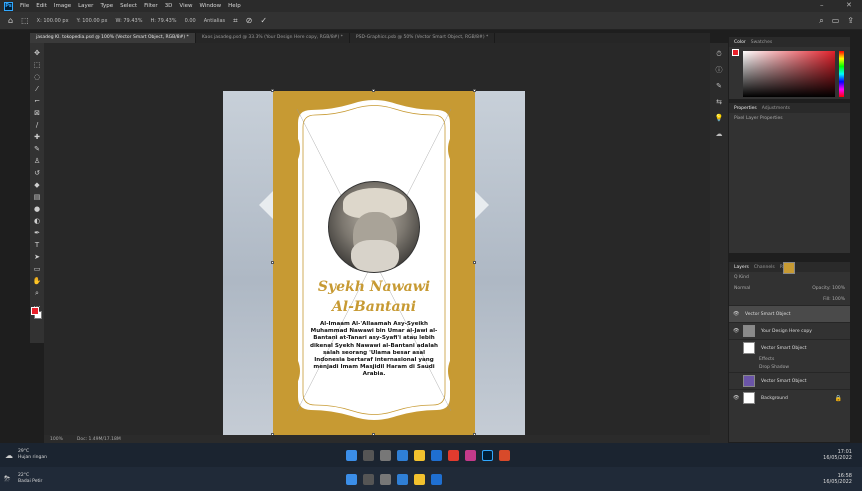 This screenshot has height=491, width=862. What do you see at coordinates (850, 20) in the screenshot?
I see `share-icon: ⇪` at bounding box center [850, 20].